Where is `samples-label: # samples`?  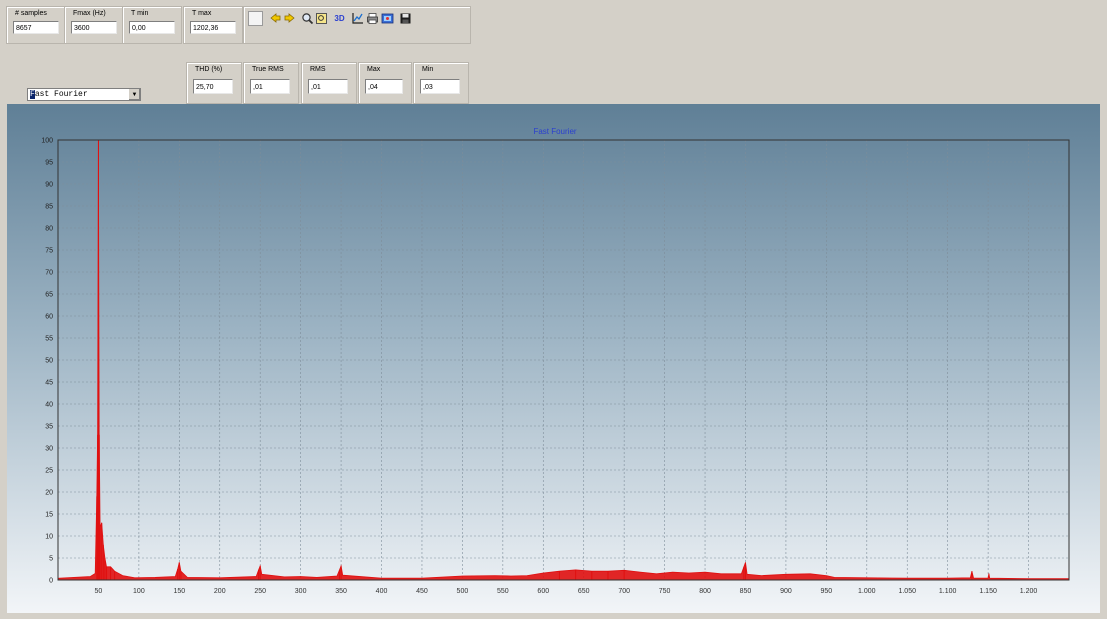
samples-label: # samples is located at coordinates (31, 13).